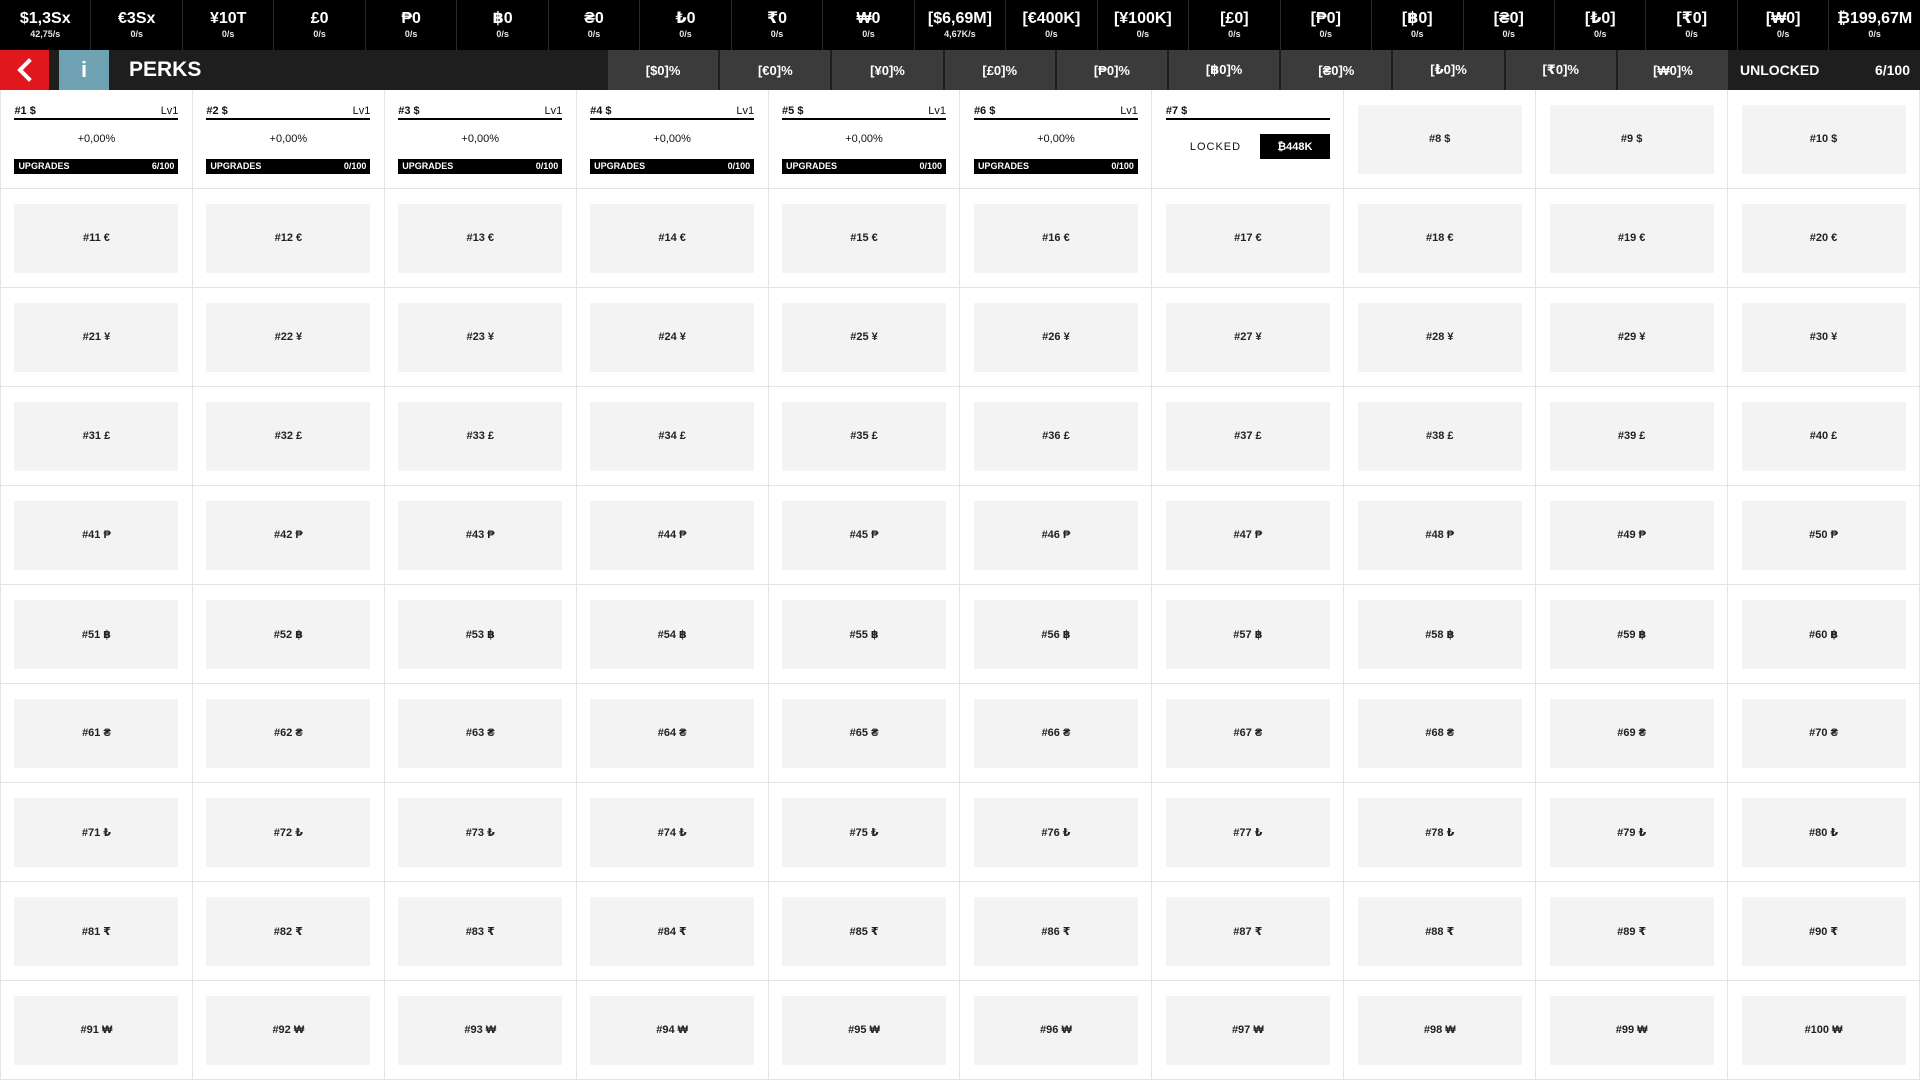 Image resolution: width=1920 pixels, height=1080 pixels. I want to click on perk-cell: #3 $ Lv1 +0,00% UPGRADES 0/100, so click(480, 139).